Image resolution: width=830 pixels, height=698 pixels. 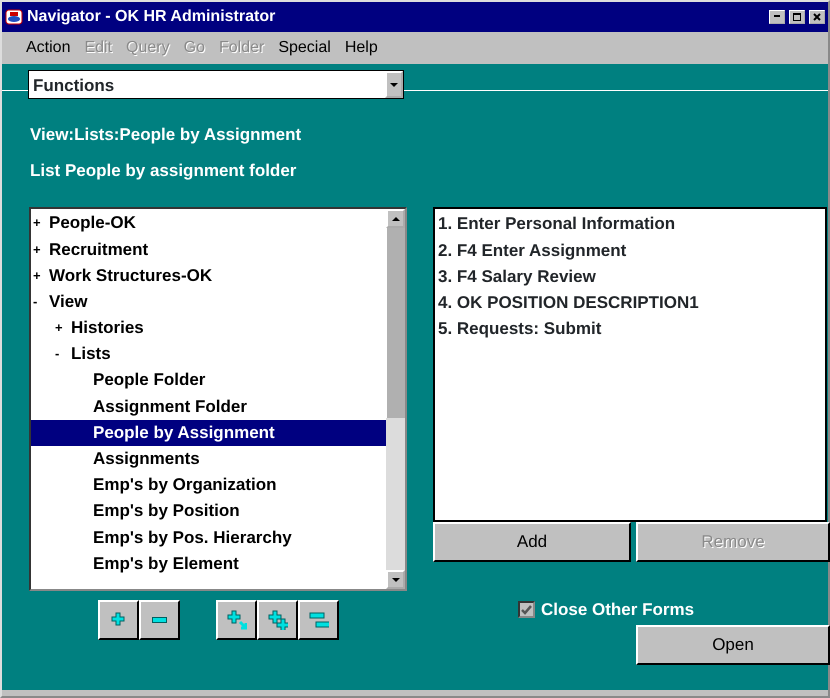 I want to click on double-minus-icon, so click(x=318, y=620).